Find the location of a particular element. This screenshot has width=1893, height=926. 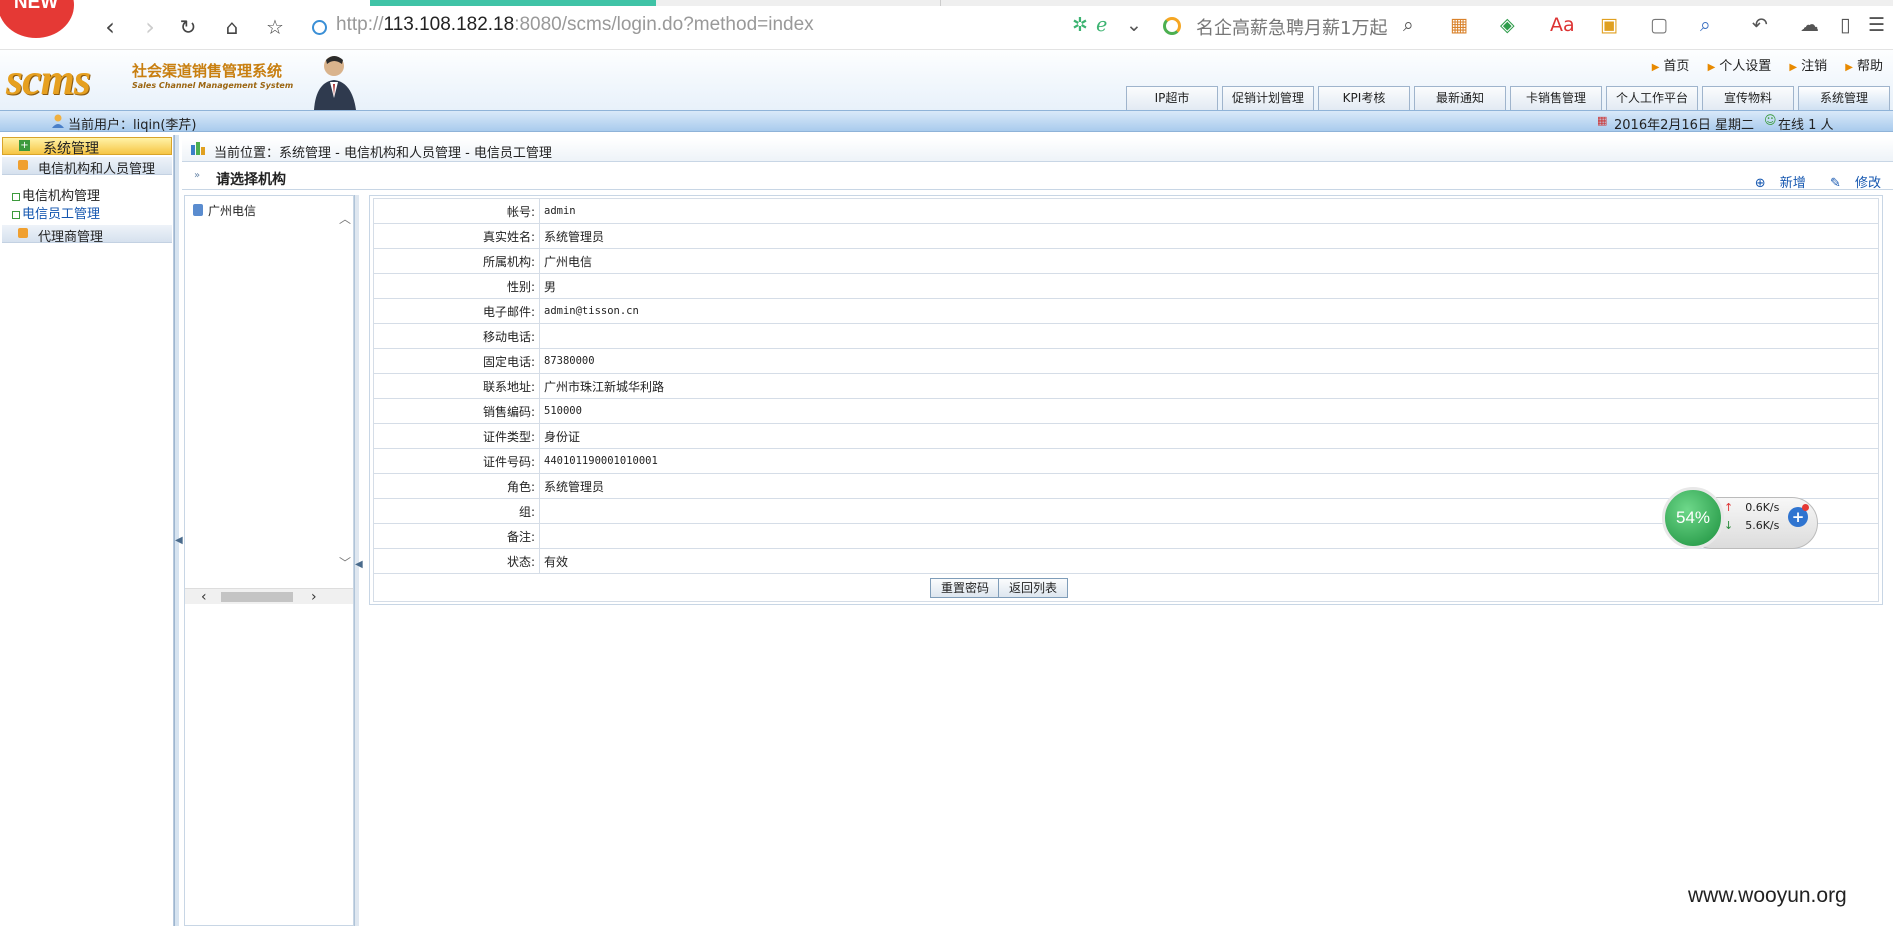

personal-settings-label: 个人设置 is located at coordinates (1745, 66).